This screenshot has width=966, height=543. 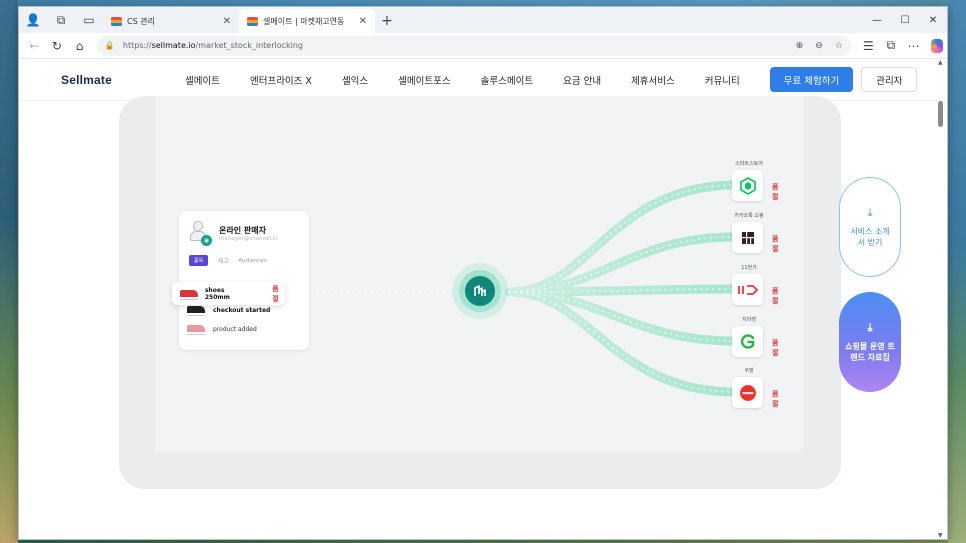 I want to click on maximize-icon: ☐, so click(x=905, y=20).